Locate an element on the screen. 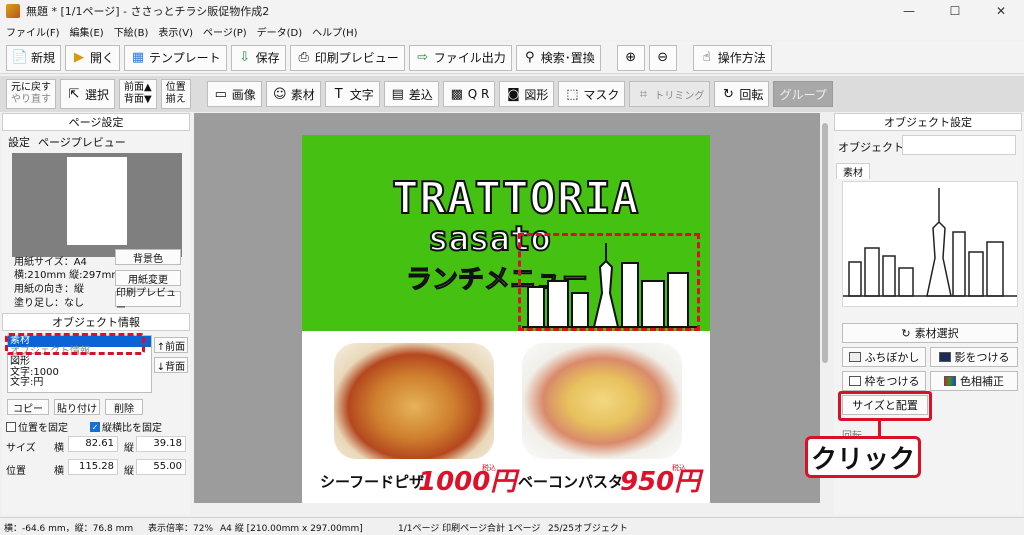 This screenshot has height=535, width=1024. pasta-photo is located at coordinates (602, 401).